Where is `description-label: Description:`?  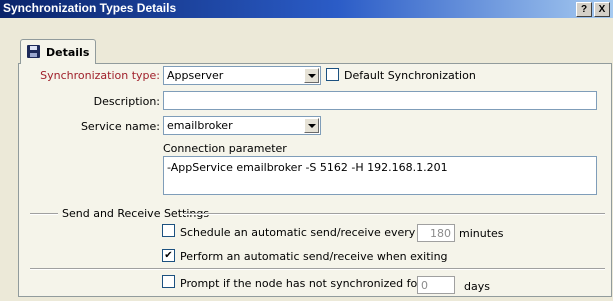
description-label: Description: is located at coordinates (126, 101).